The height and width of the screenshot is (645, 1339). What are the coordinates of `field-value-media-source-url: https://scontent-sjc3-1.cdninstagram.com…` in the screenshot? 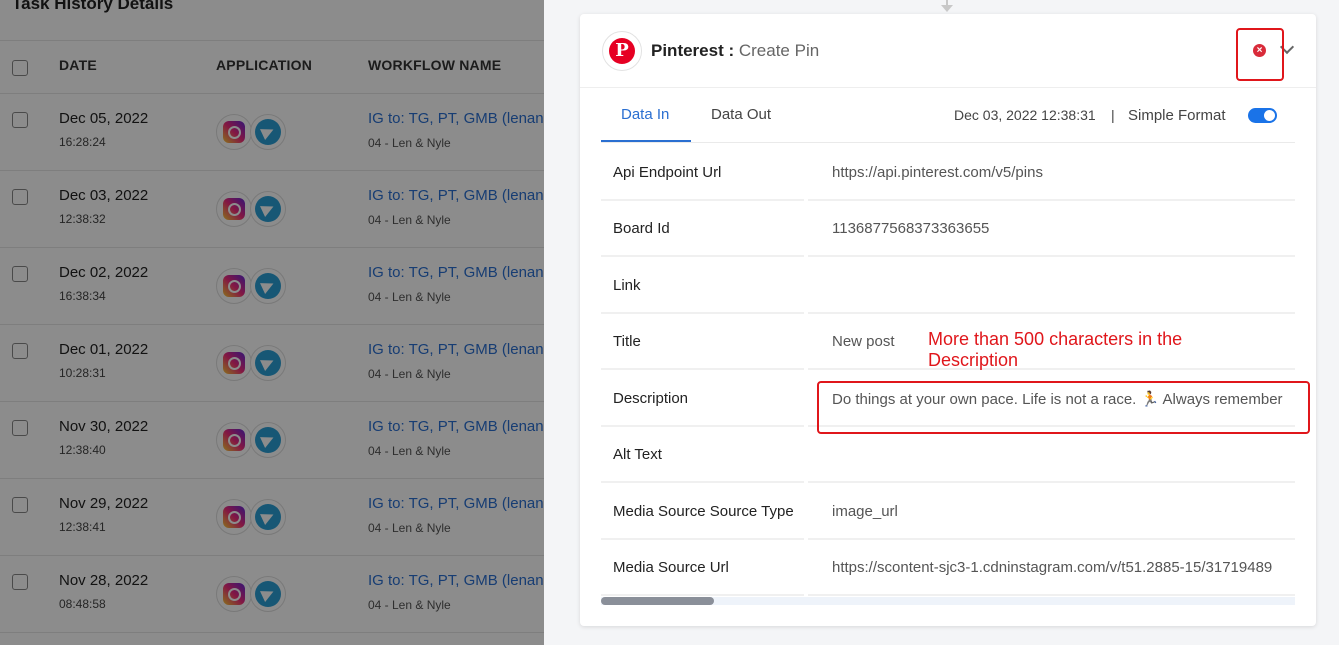 It's located at (1051, 568).